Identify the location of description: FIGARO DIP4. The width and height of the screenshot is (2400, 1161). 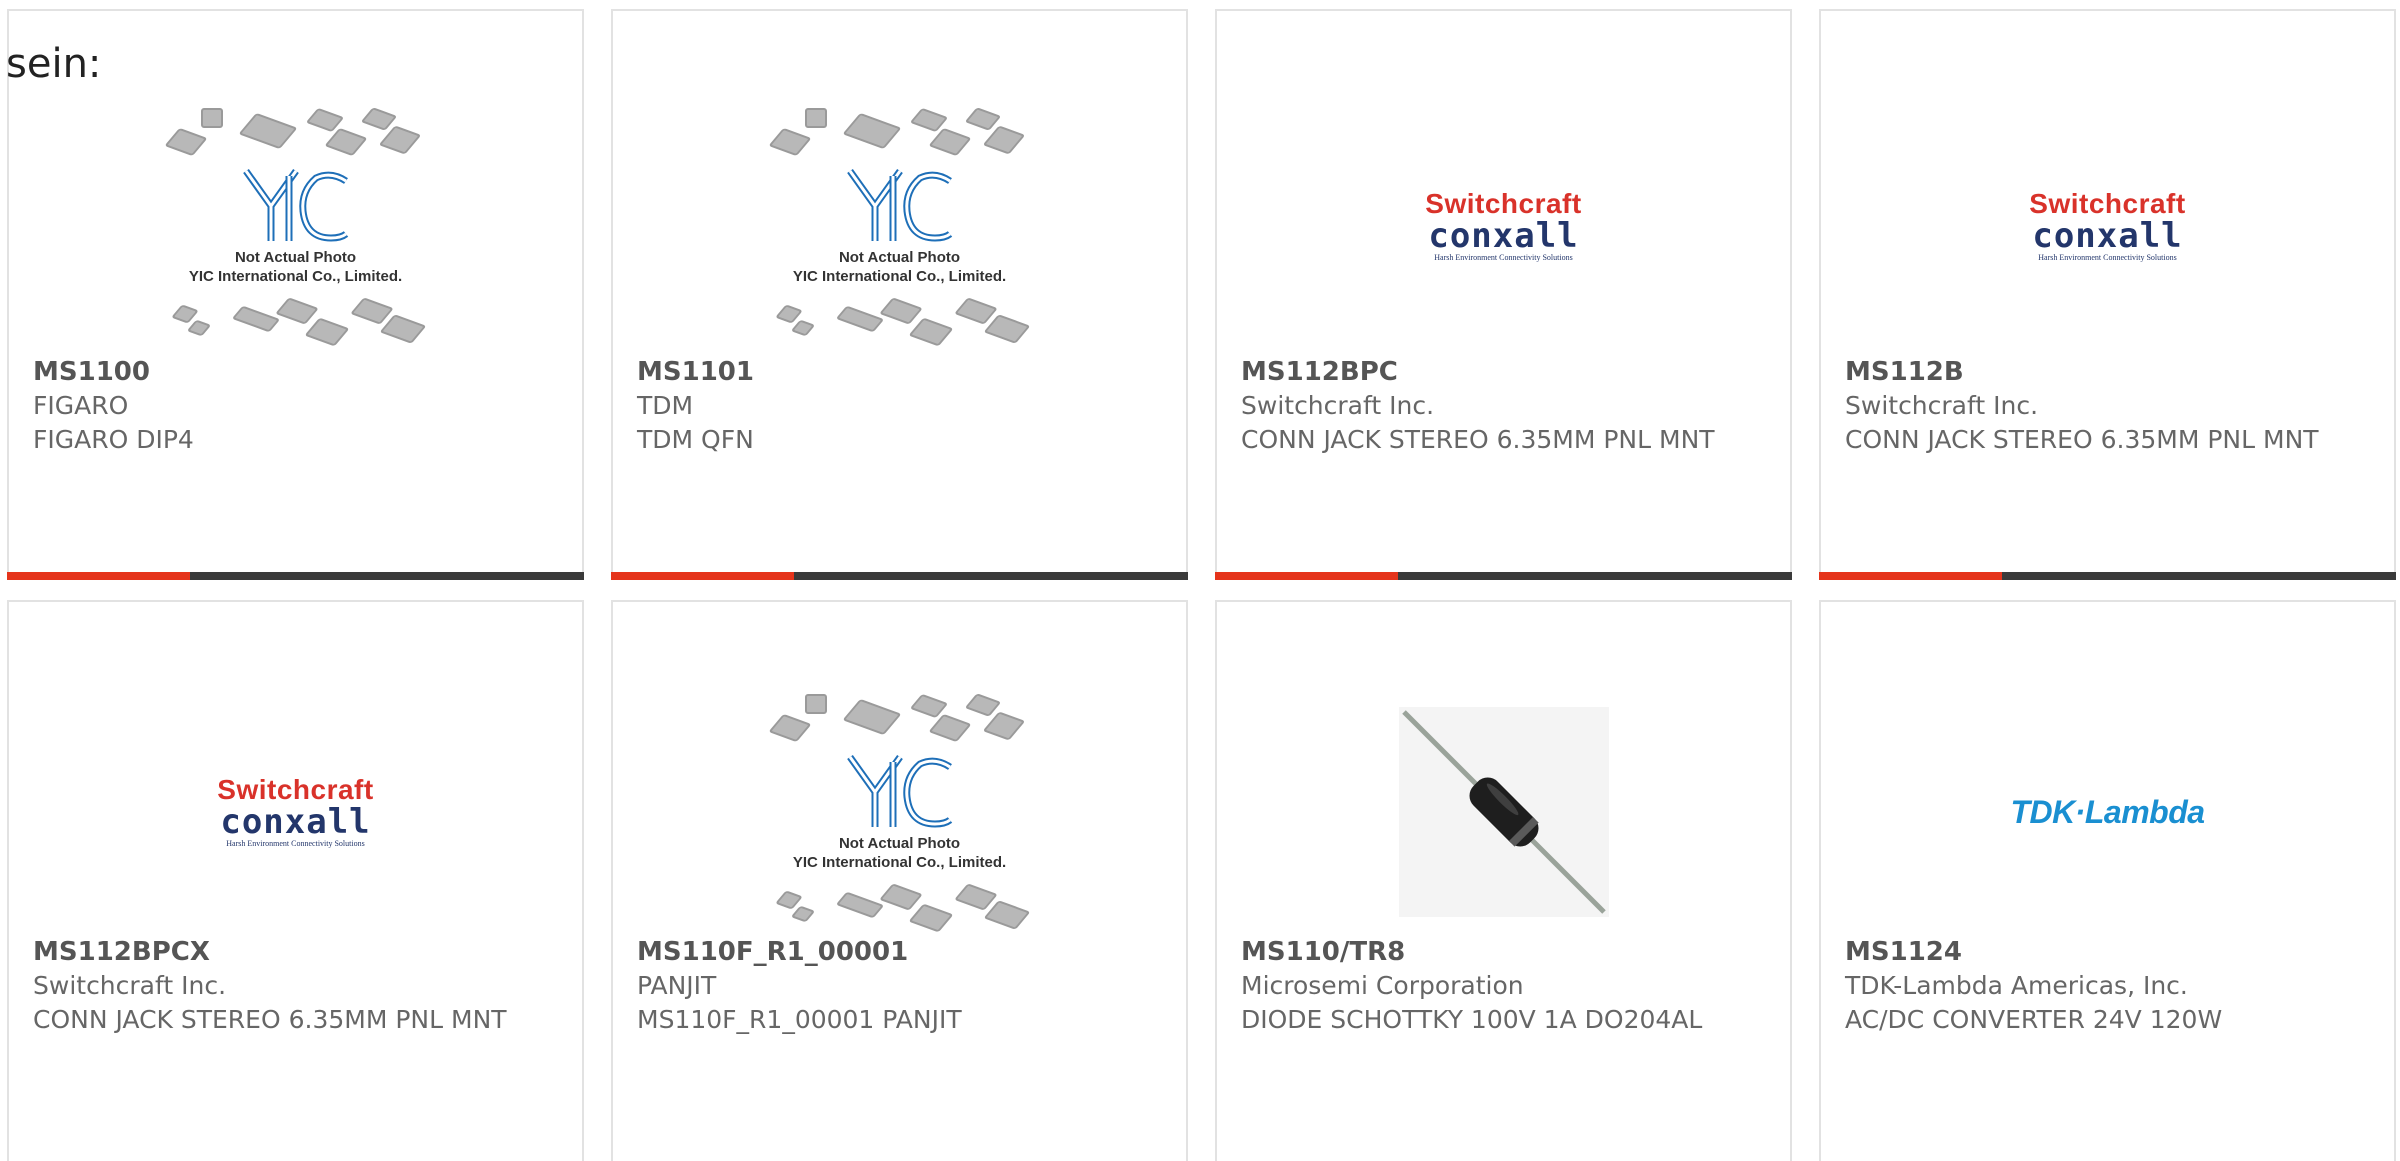
(113, 439).